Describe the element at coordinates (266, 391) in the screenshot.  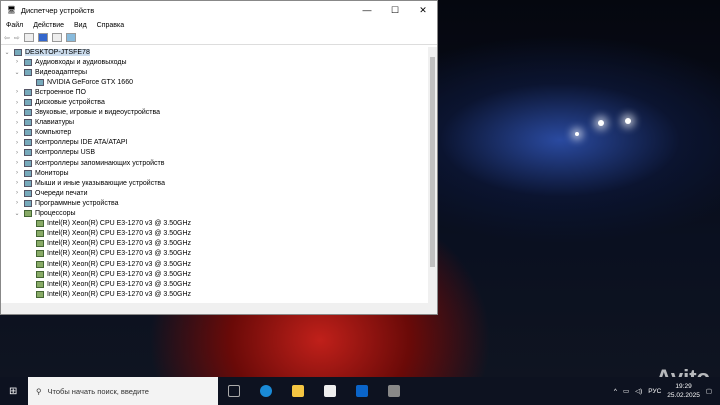
I see `edge-icon` at that location.